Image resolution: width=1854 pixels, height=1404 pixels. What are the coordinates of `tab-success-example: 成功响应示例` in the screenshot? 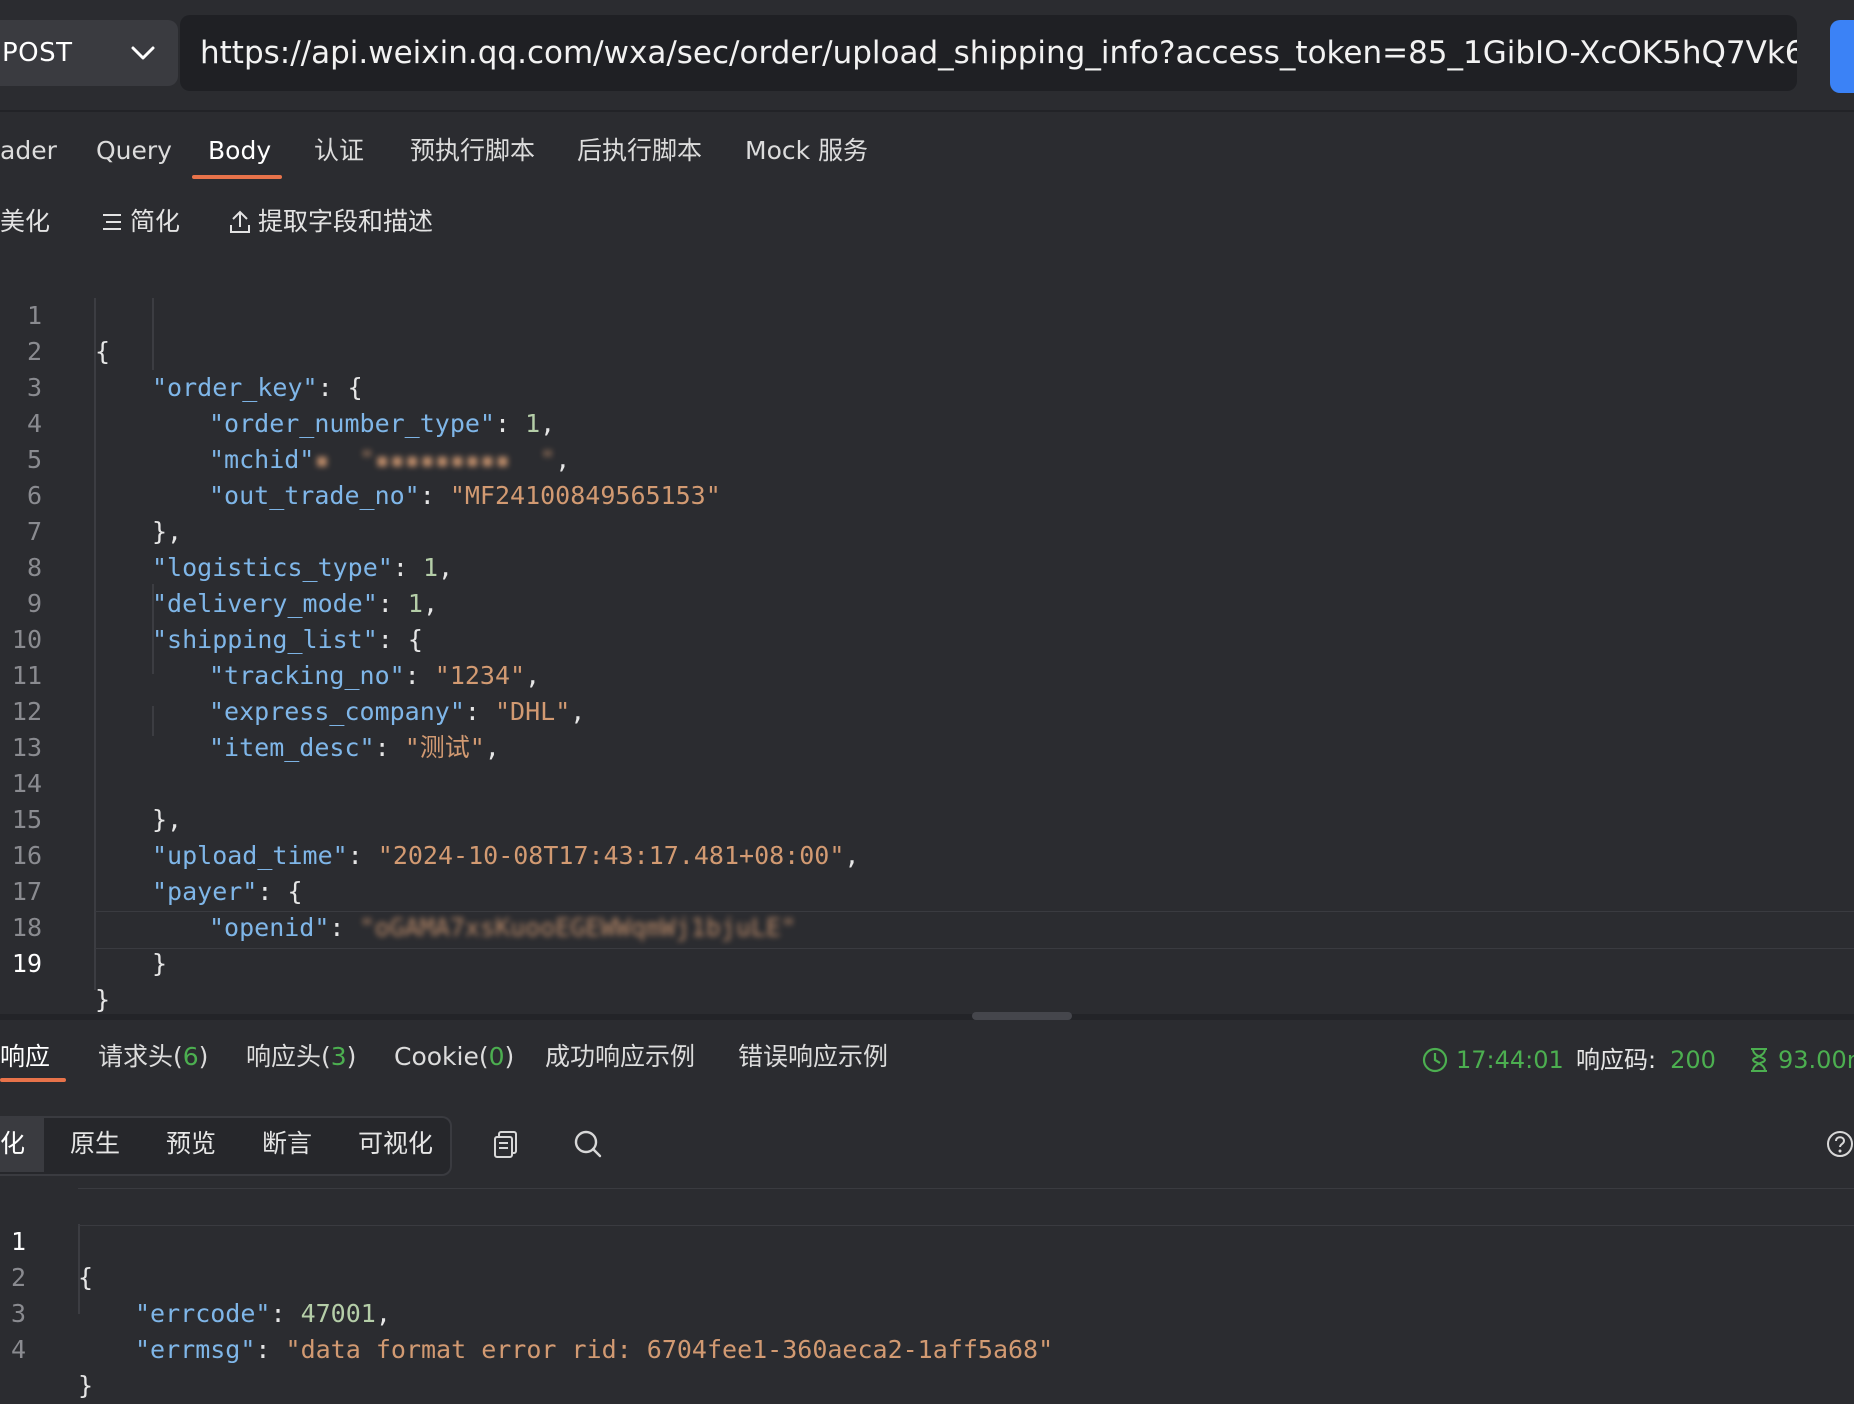 It's located at (620, 1057).